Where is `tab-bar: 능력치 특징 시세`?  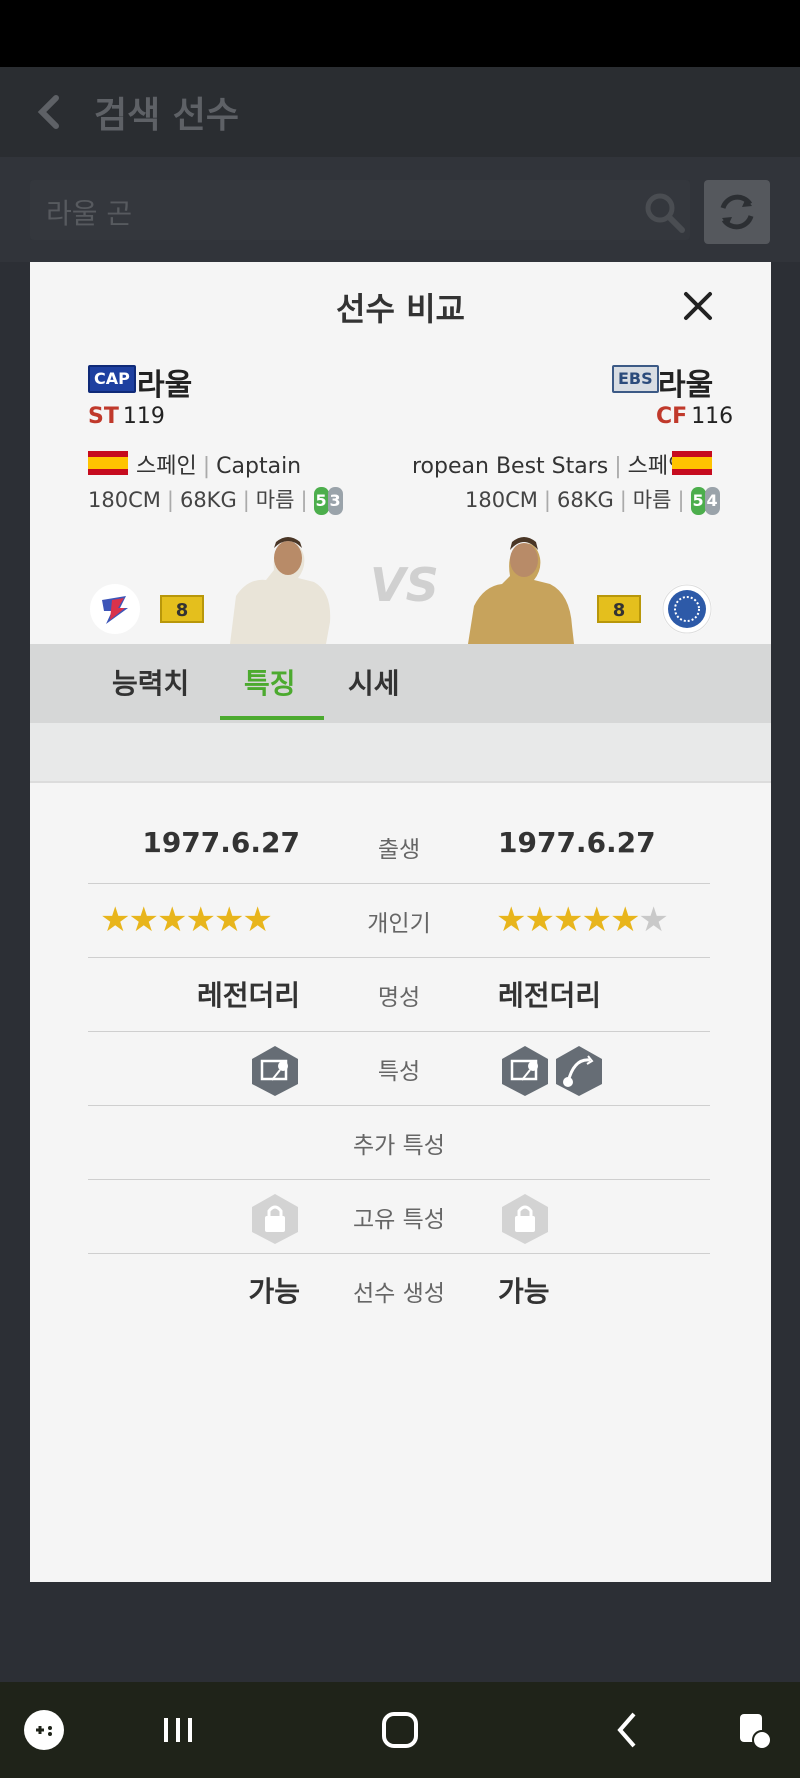
tab-bar: 능력치 특징 시세 is located at coordinates (400, 683).